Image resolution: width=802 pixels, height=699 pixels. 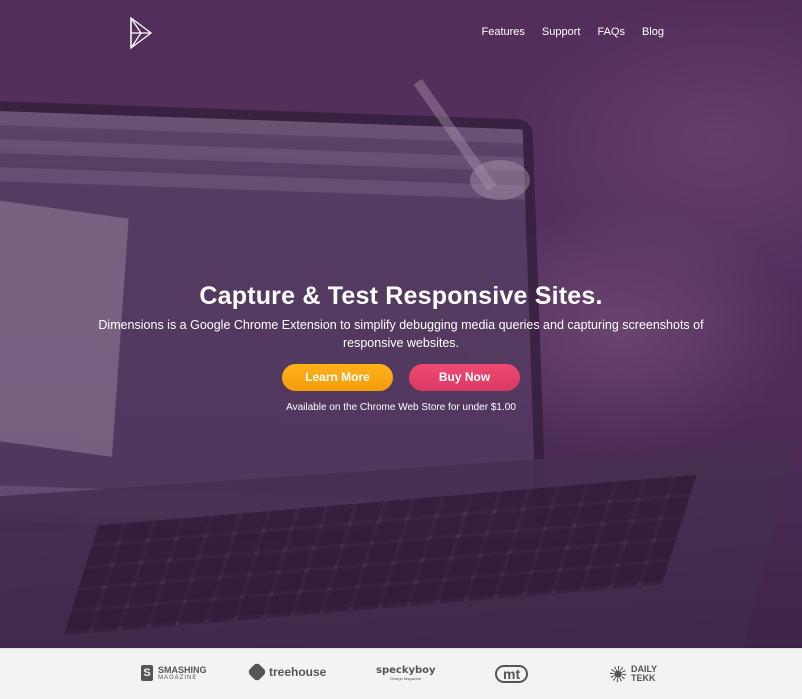 I want to click on main-nav: Features Support FAQs Blog, so click(x=573, y=32).